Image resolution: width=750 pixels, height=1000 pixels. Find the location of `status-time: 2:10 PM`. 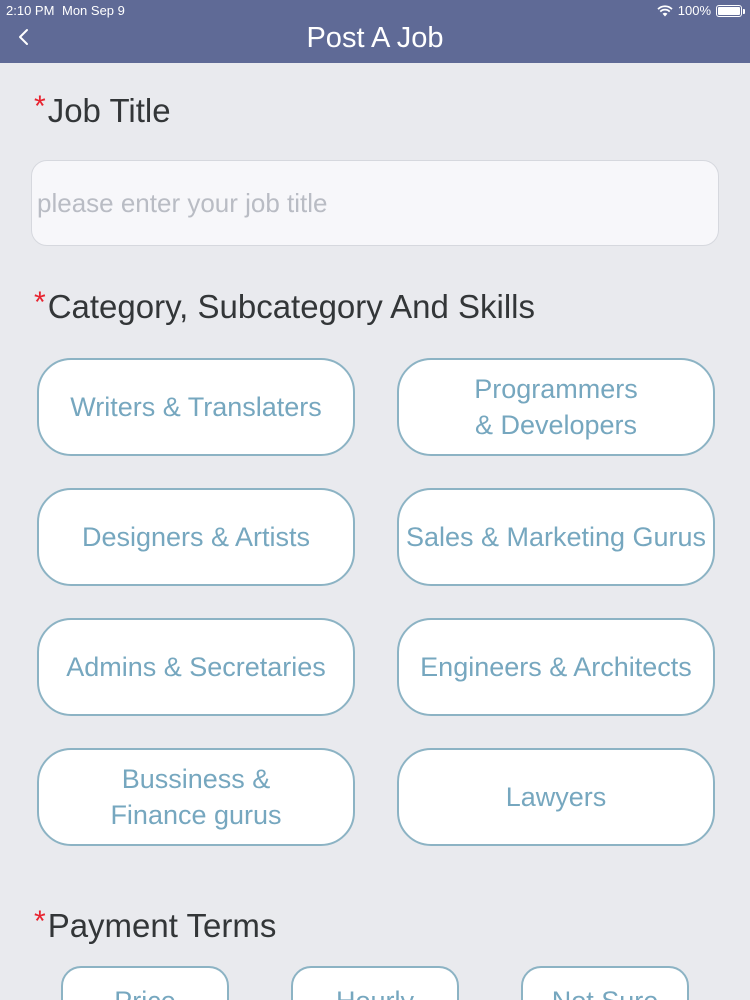

status-time: 2:10 PM is located at coordinates (30, 10).